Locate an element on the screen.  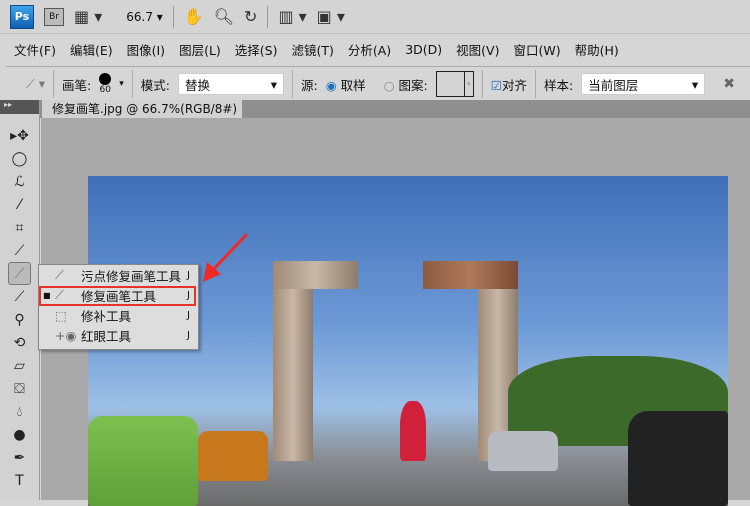
type-tool-icon: T is located at coordinates (19, 480).